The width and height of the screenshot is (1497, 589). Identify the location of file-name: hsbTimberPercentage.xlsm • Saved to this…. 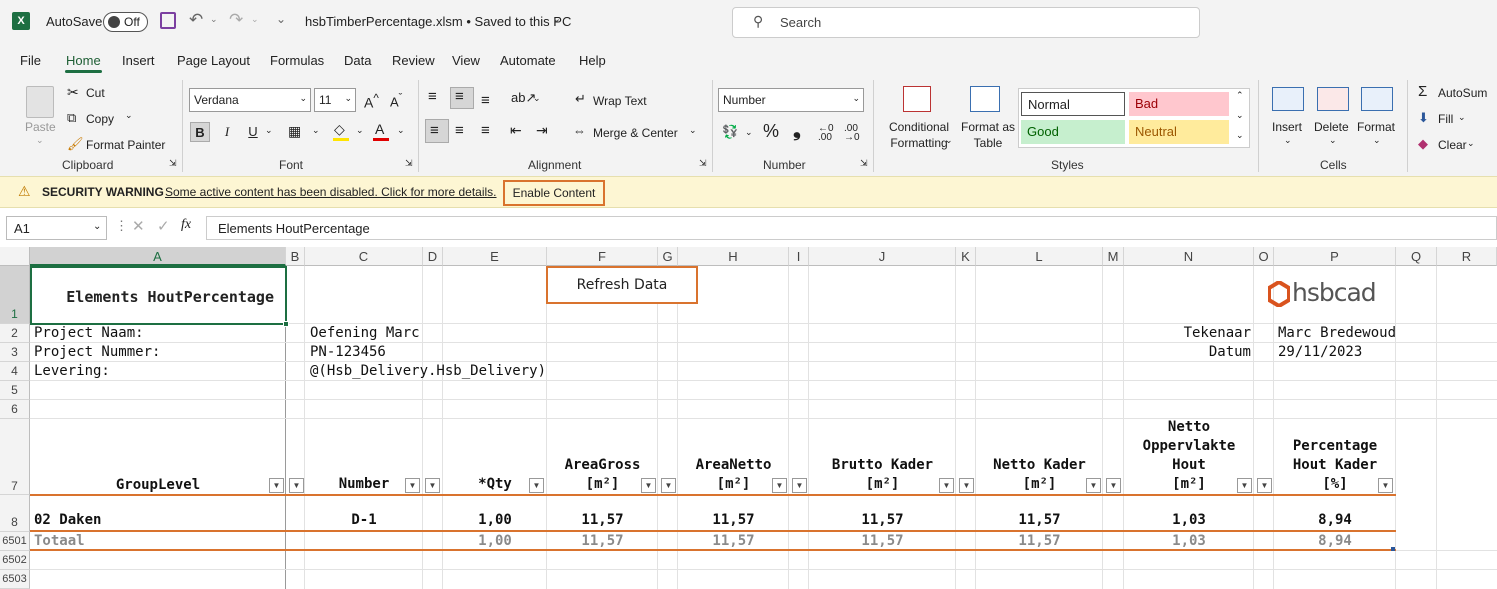
(438, 21).